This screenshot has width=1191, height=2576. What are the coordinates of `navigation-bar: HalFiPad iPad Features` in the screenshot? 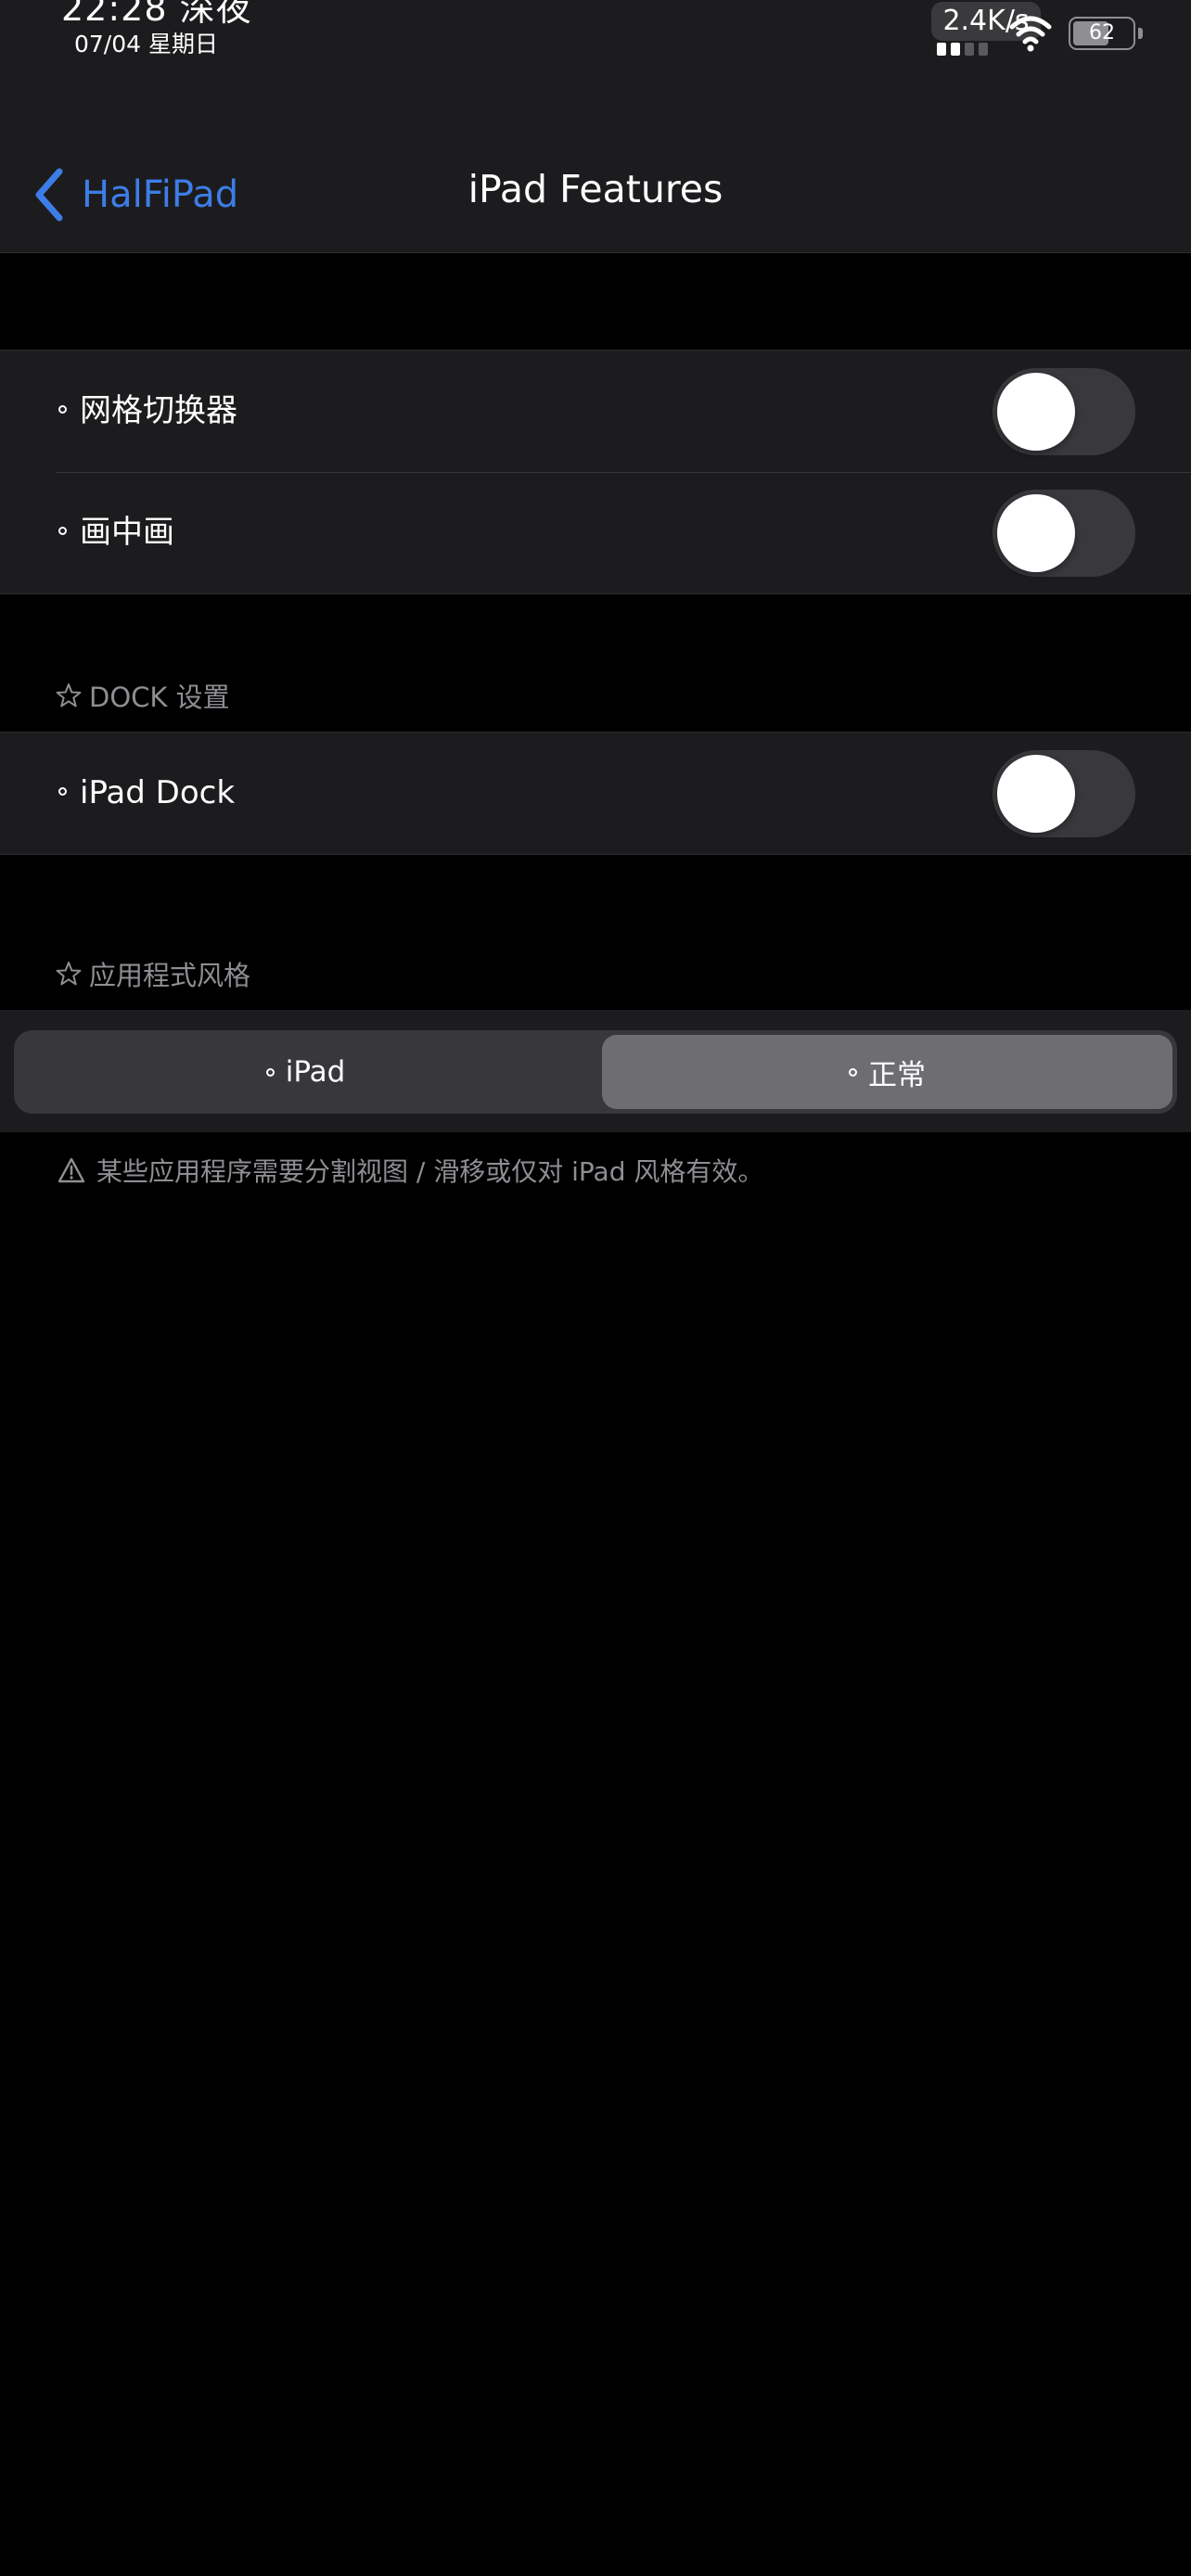 It's located at (595, 170).